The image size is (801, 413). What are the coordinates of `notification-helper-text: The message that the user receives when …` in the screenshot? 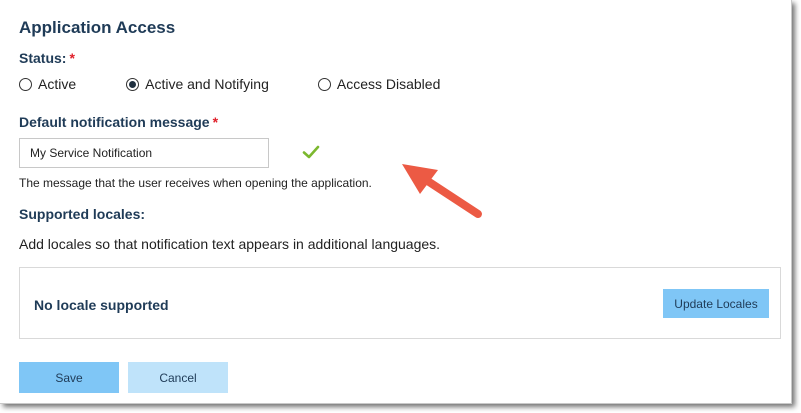 It's located at (195, 183).